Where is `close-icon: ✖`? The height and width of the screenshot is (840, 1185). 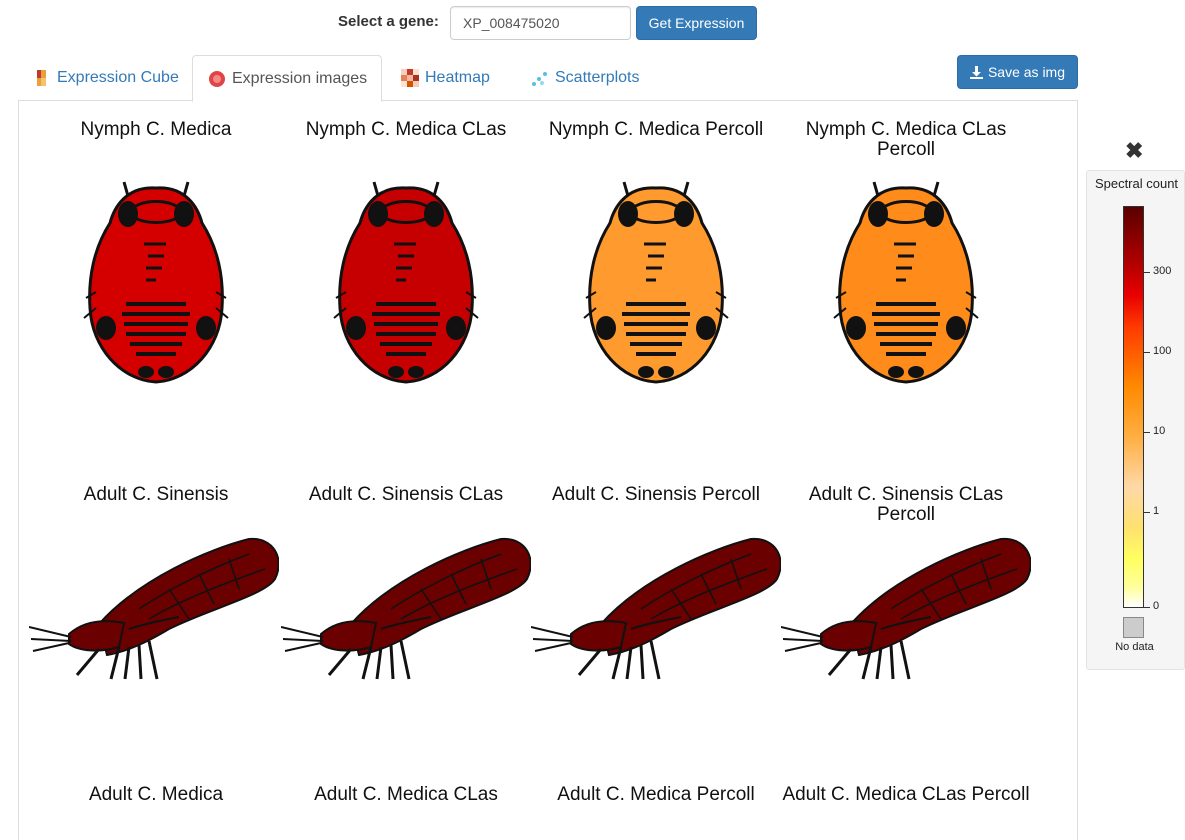 close-icon: ✖ is located at coordinates (1134, 151).